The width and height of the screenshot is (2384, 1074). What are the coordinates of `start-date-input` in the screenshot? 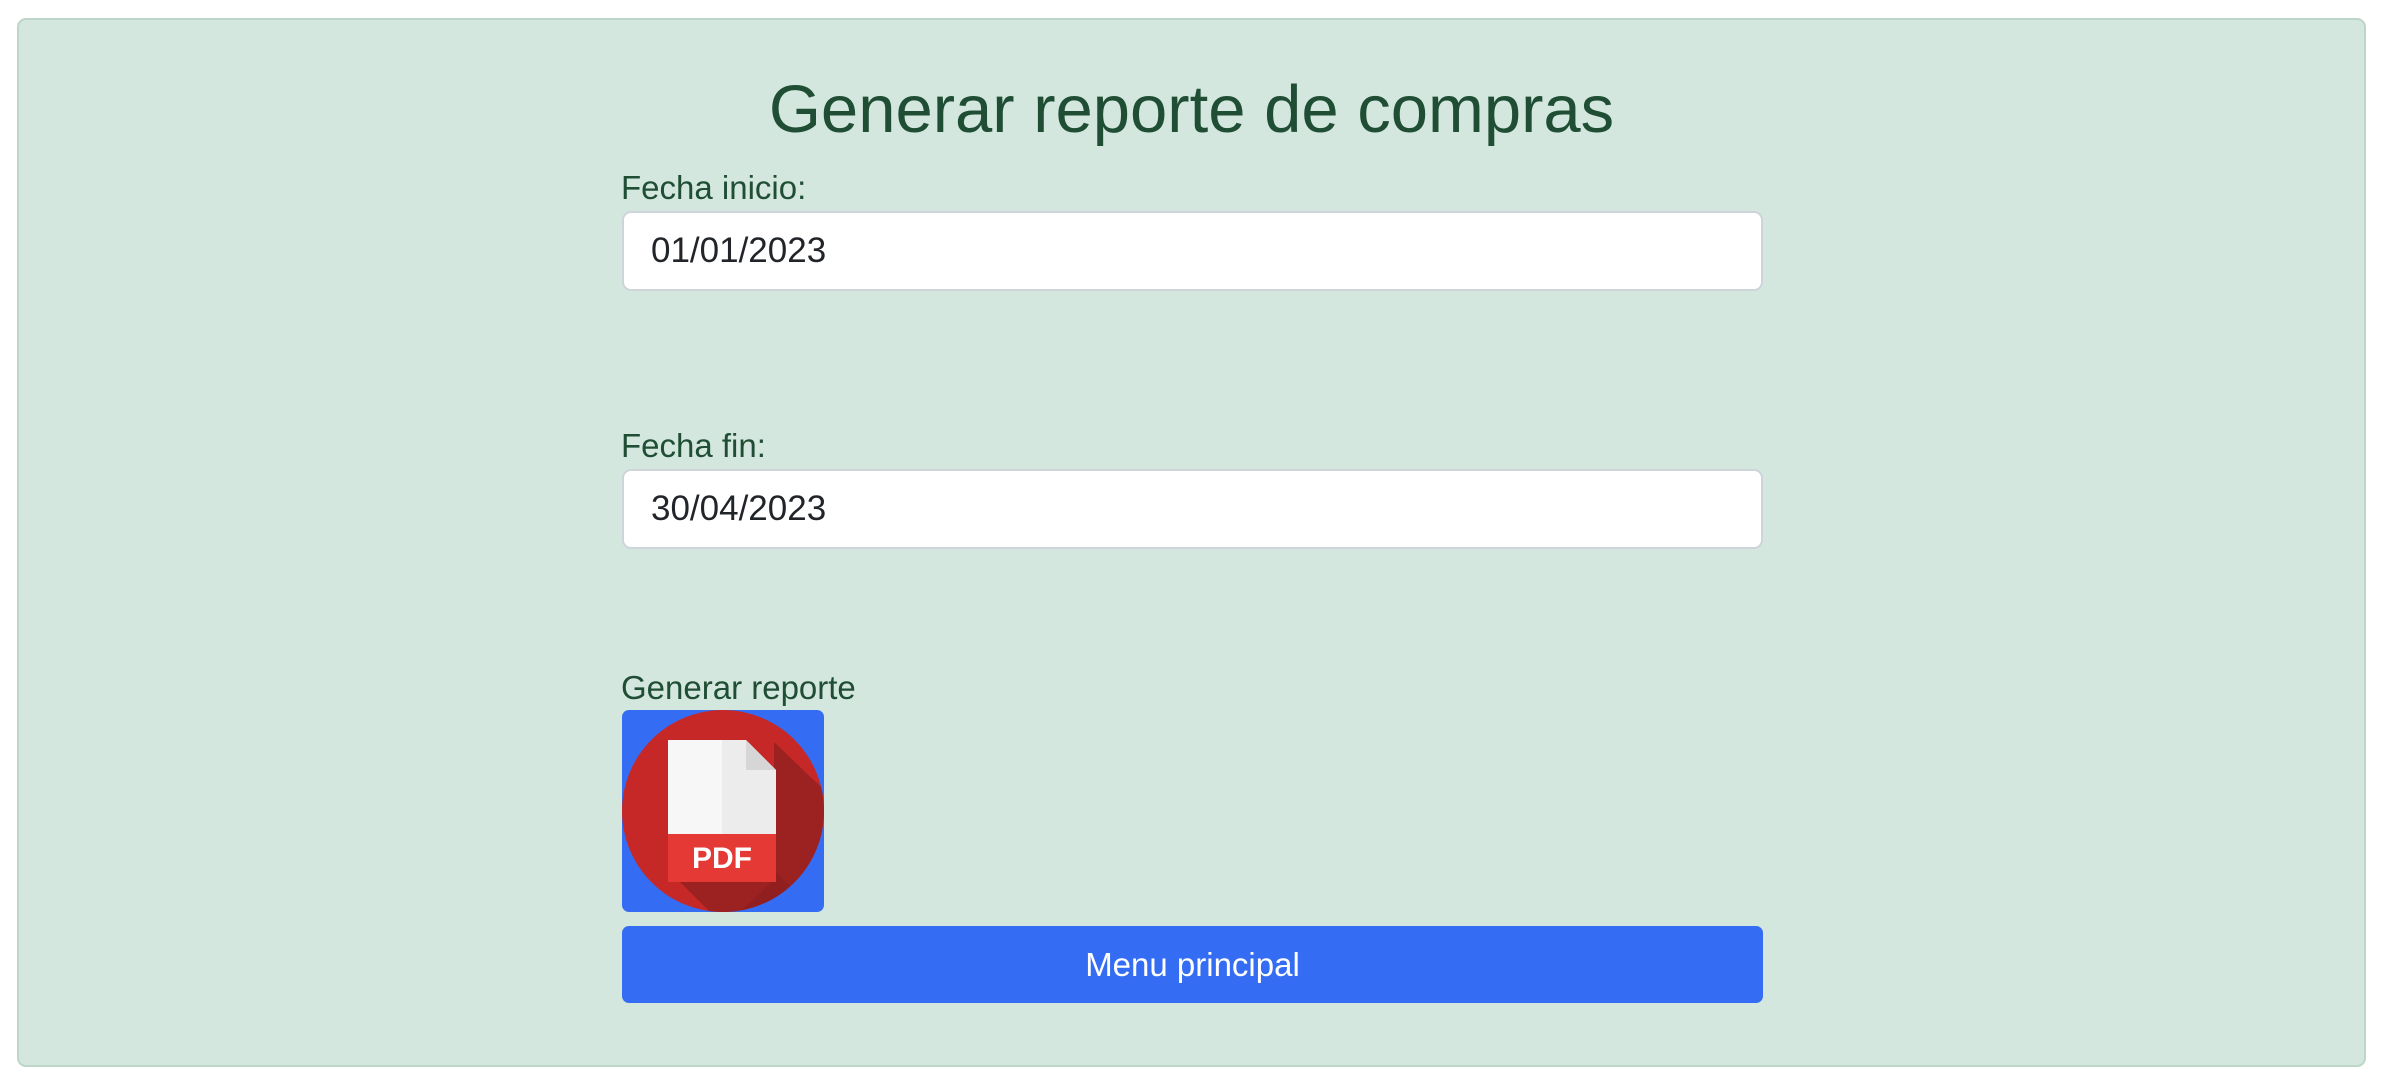 It's located at (1192, 251).